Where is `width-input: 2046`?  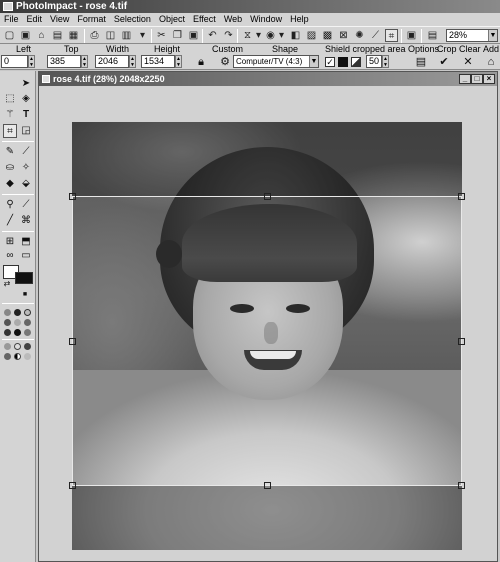 width-input: 2046 is located at coordinates (112, 61).